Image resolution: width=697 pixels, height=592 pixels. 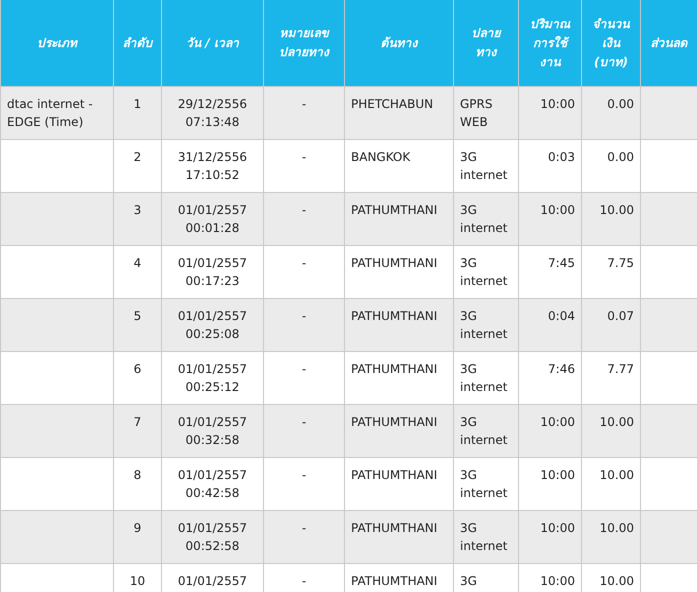 I want to click on table-cell: 8, so click(x=138, y=475).